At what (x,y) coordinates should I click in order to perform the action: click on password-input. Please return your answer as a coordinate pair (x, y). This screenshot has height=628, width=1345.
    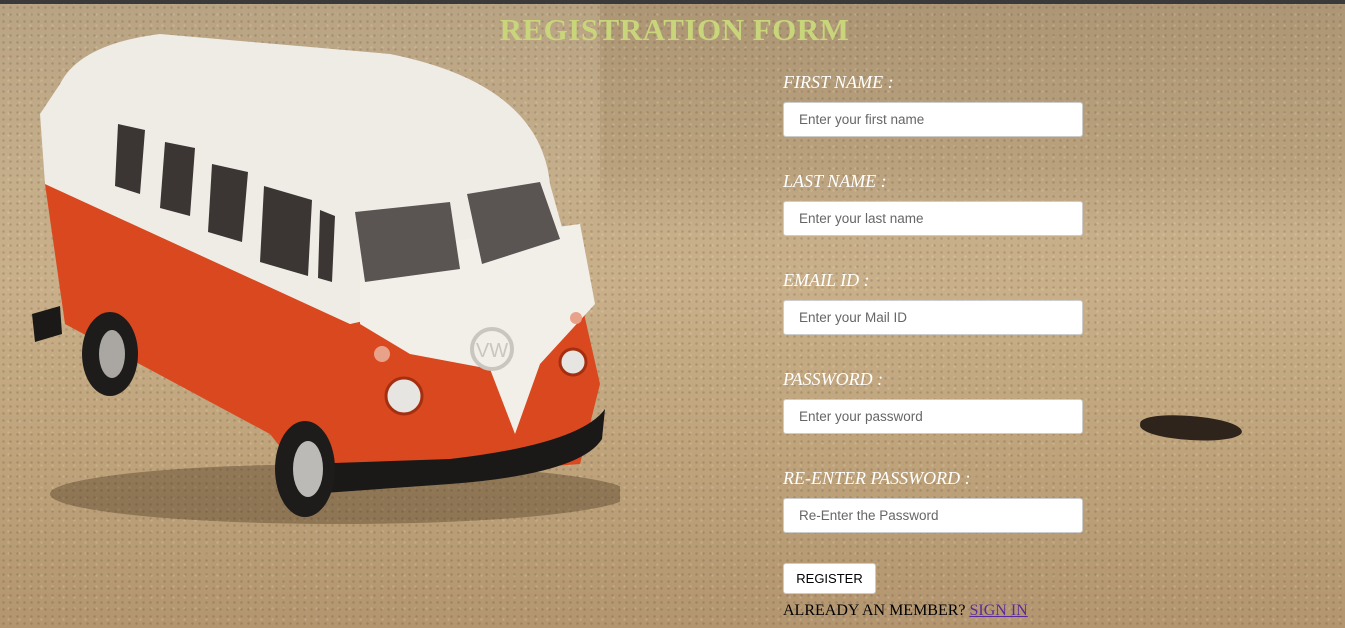
    Looking at the image, I should click on (933, 416).